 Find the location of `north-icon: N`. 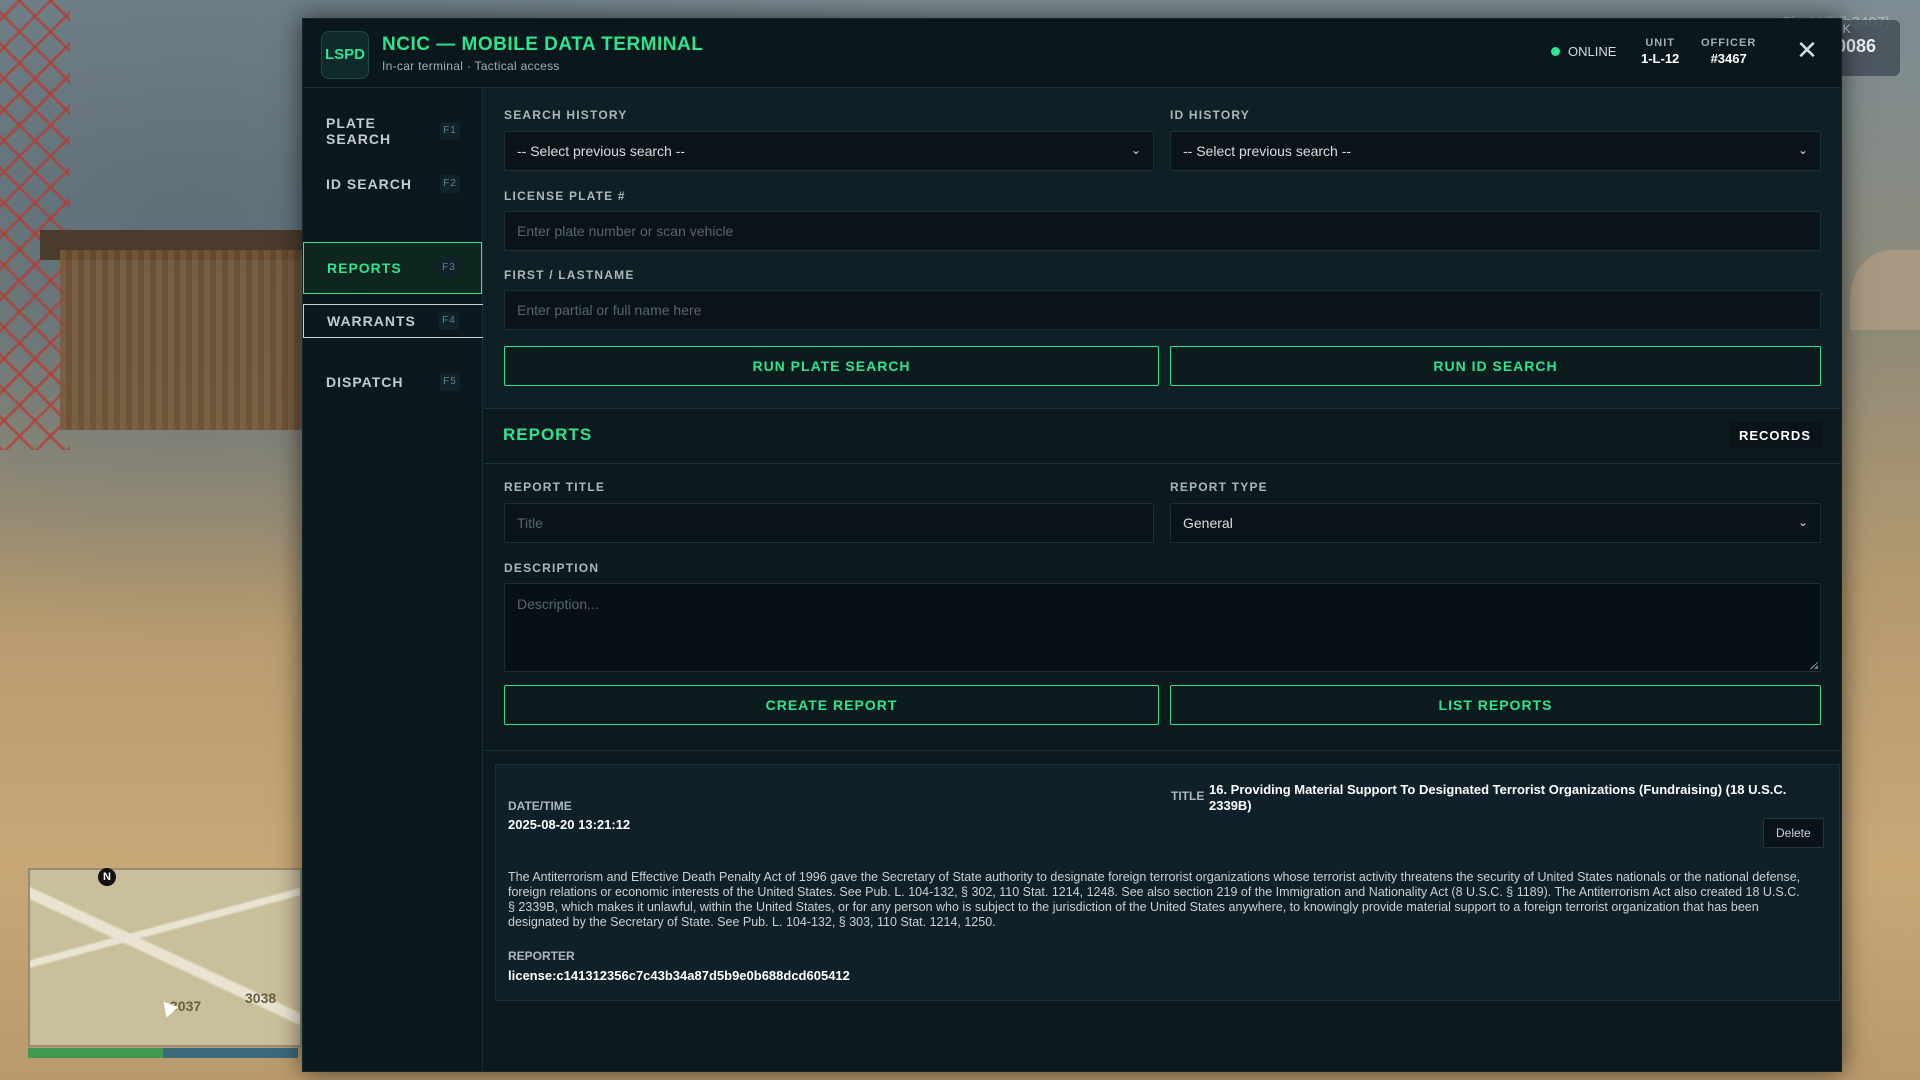

north-icon: N is located at coordinates (107, 877).